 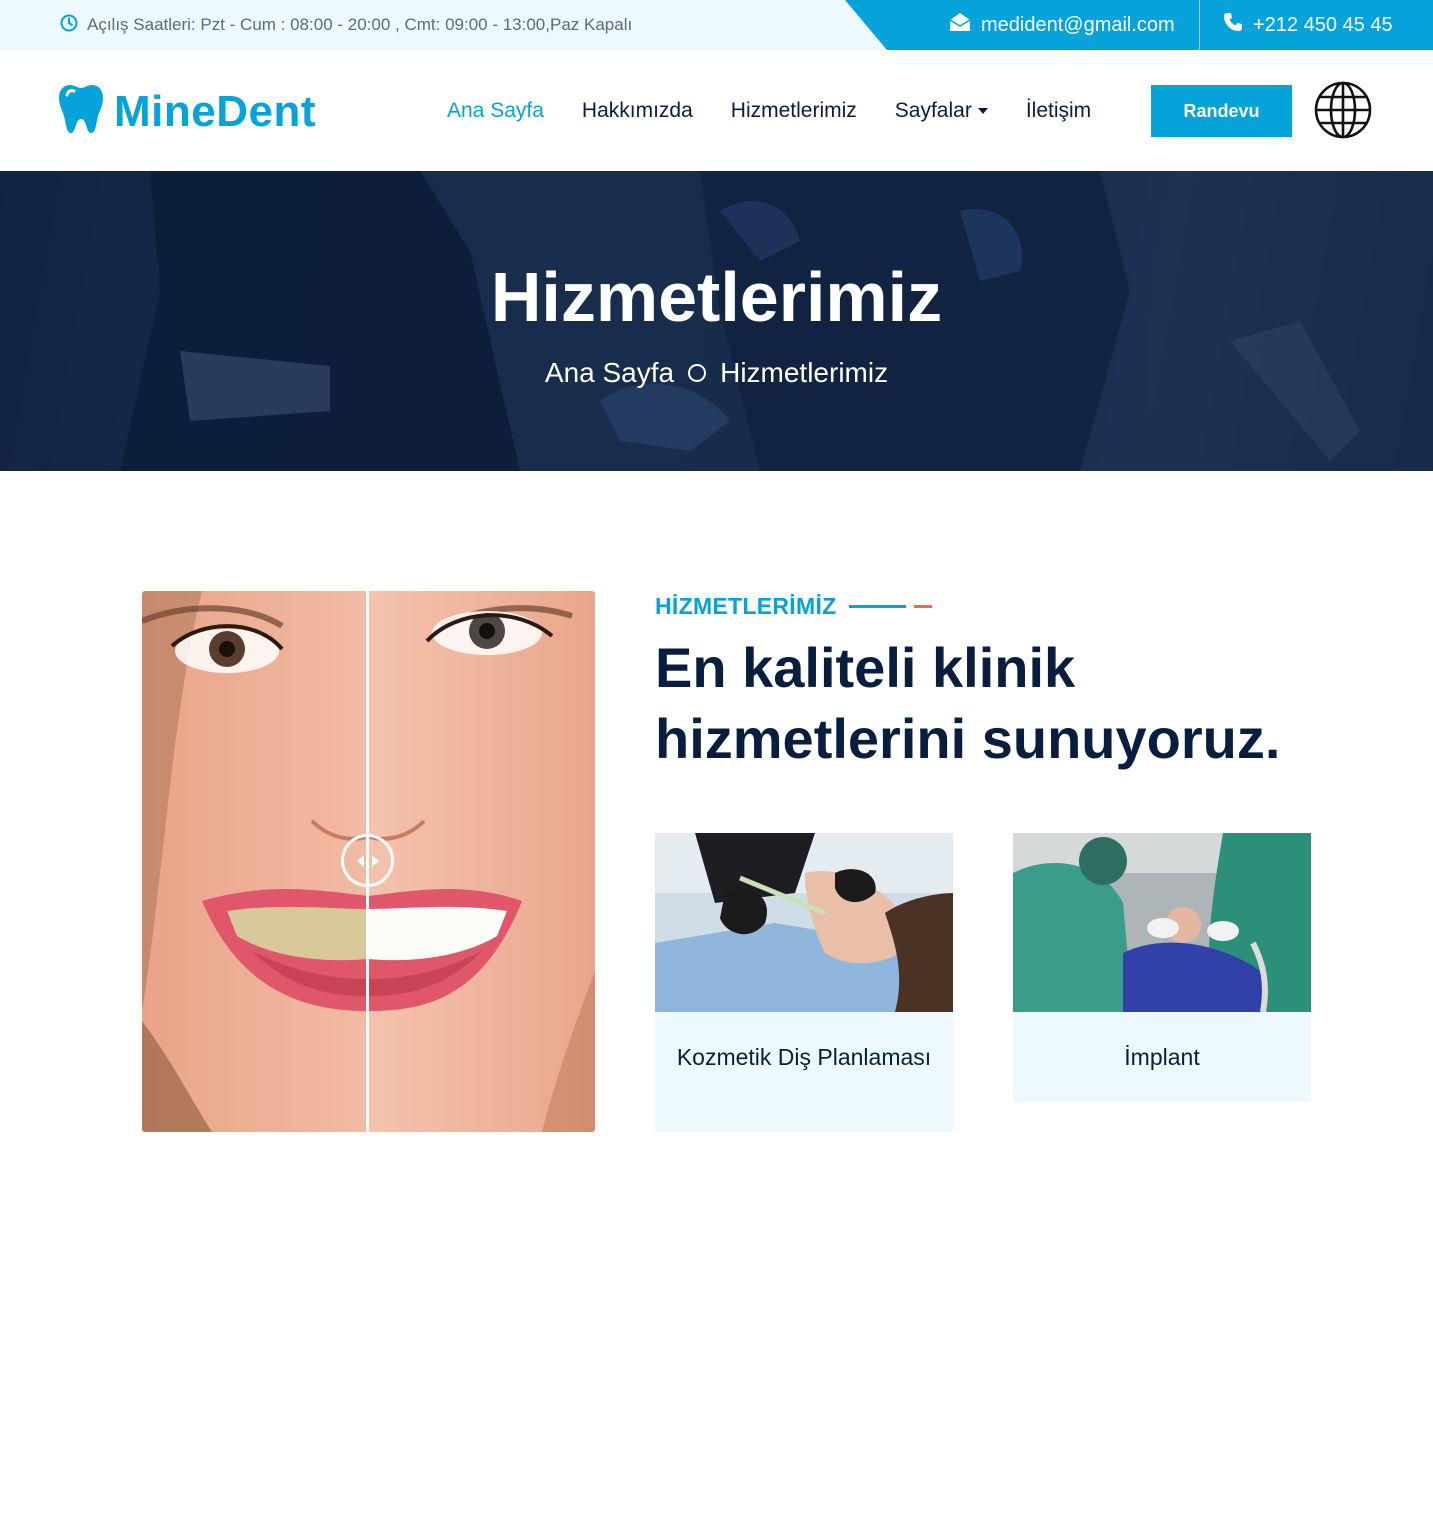 What do you see at coordinates (697, 373) in the screenshot?
I see `circle-separator-icon` at bounding box center [697, 373].